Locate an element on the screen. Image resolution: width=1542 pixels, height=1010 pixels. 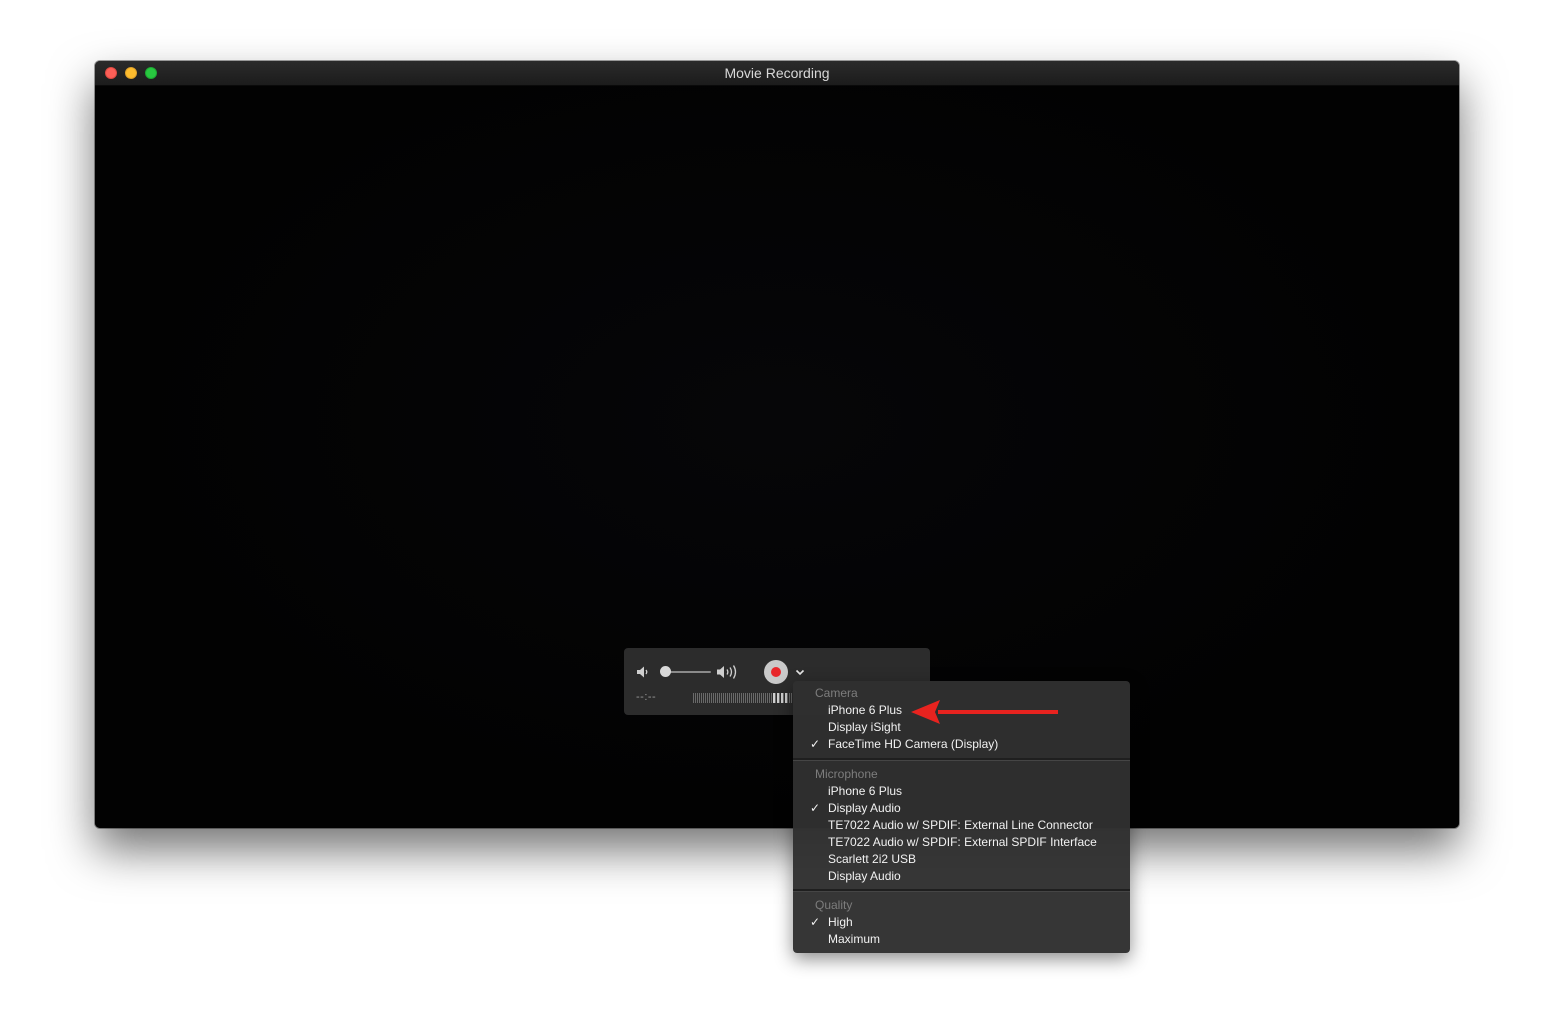
chevron-down-icon is located at coordinates (800, 672).